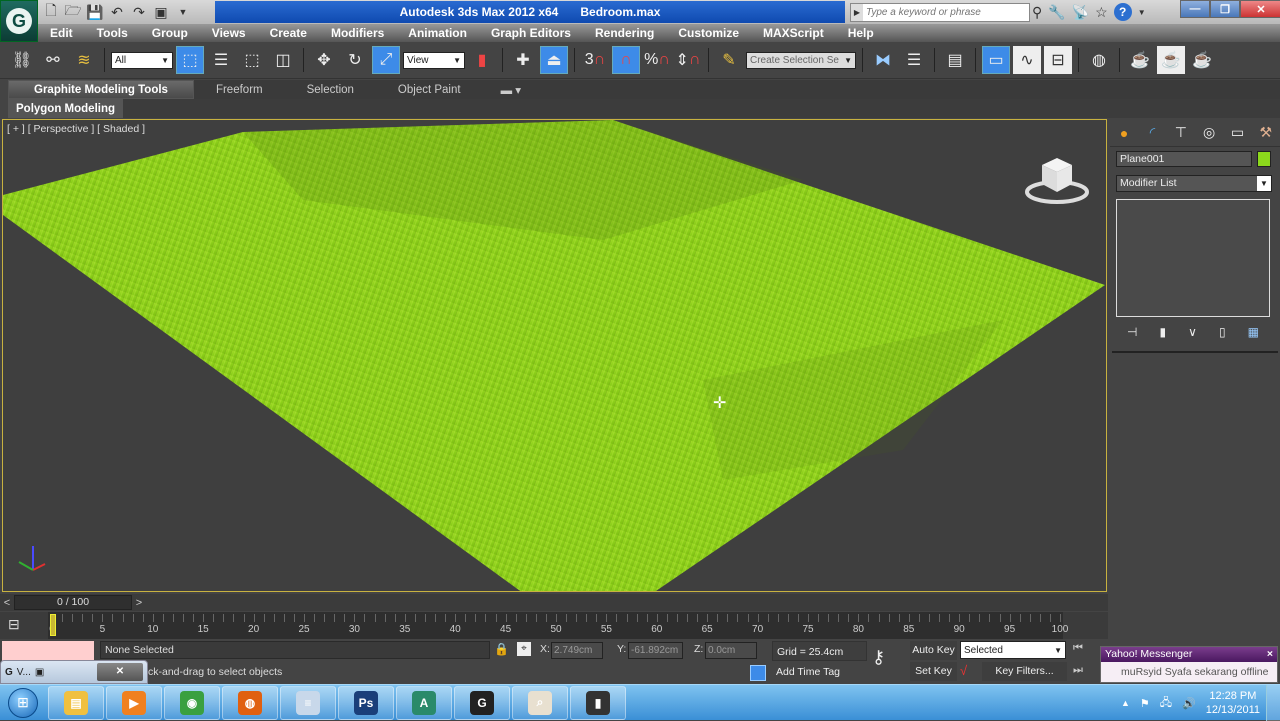 This screenshot has height=721, width=1280. Describe the element at coordinates (252, 60) in the screenshot. I see `rectangular-selection-icon: ⬚` at that location.